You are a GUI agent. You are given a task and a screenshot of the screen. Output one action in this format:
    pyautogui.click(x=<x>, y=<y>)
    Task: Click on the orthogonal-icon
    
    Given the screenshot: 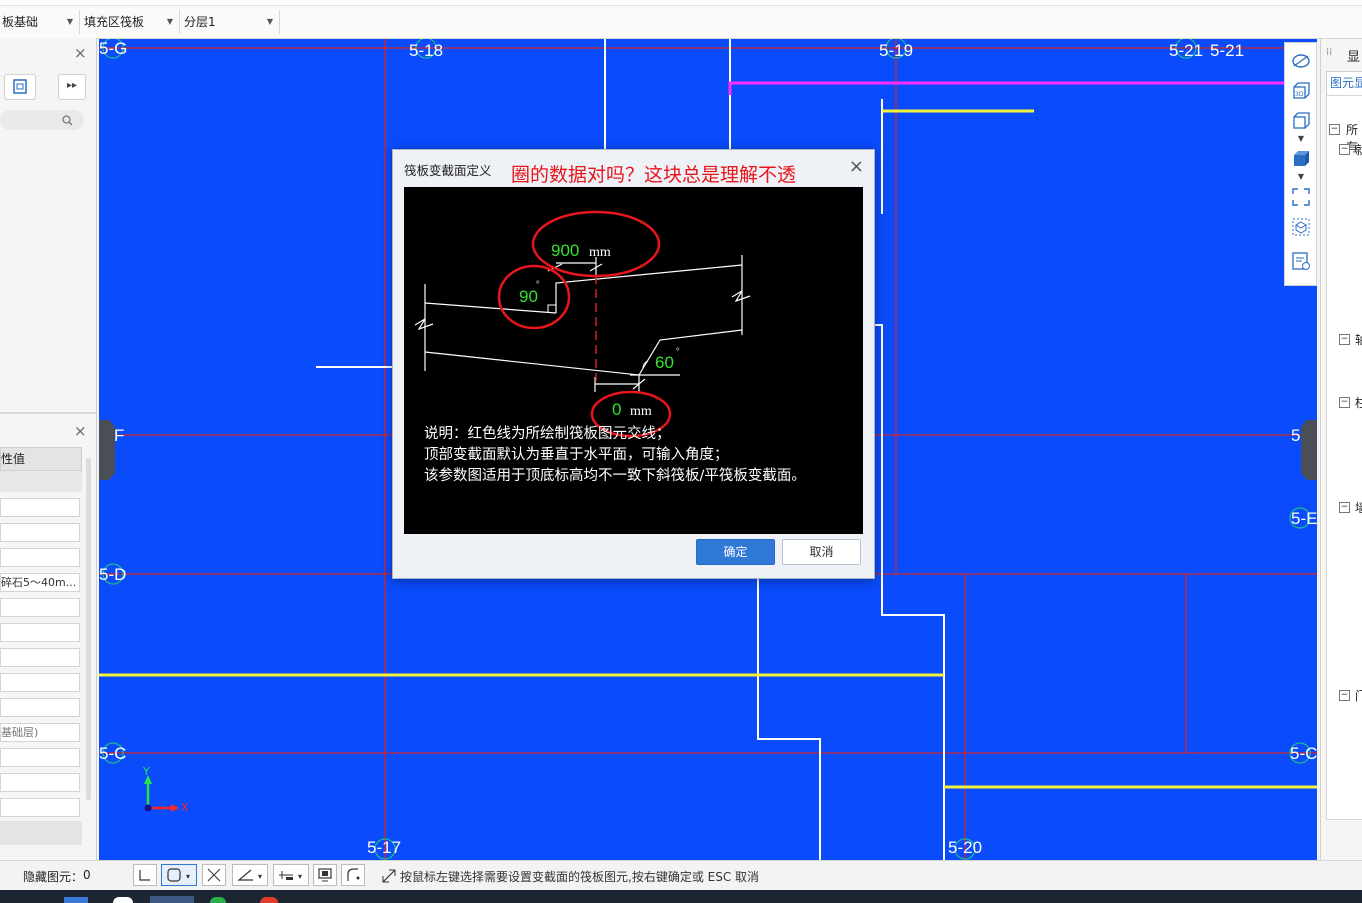 What is the action you would take?
    pyautogui.click(x=144, y=875)
    